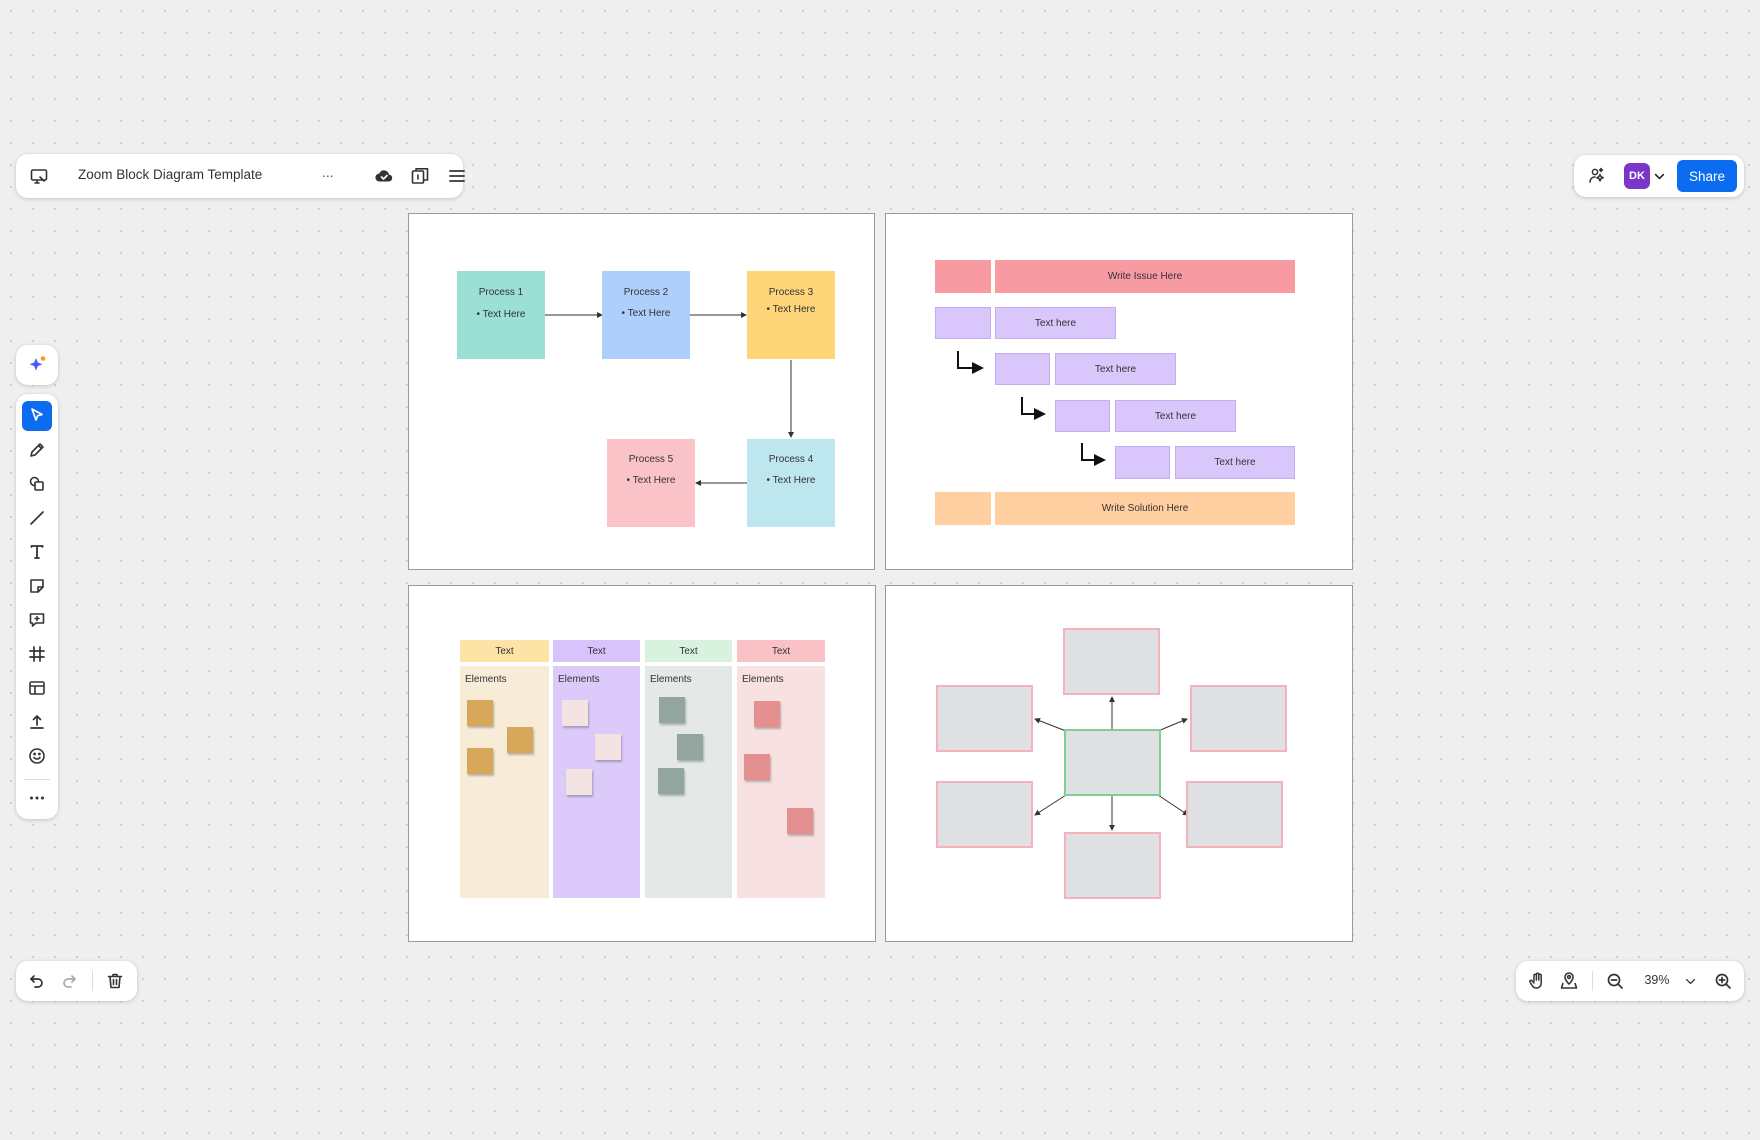 Image resolution: width=1760 pixels, height=1140 pixels. I want to click on column-header-4: Text, so click(781, 651).